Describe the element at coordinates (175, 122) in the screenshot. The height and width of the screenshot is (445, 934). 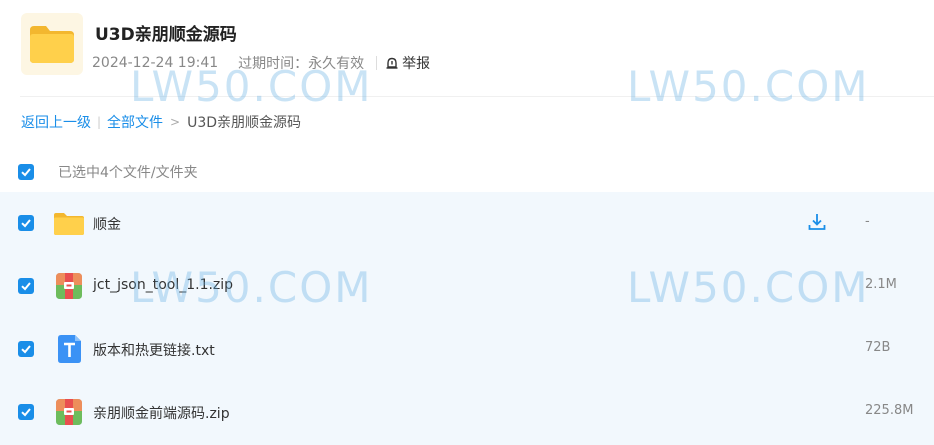
I see `chevron-right-icon: >` at that location.